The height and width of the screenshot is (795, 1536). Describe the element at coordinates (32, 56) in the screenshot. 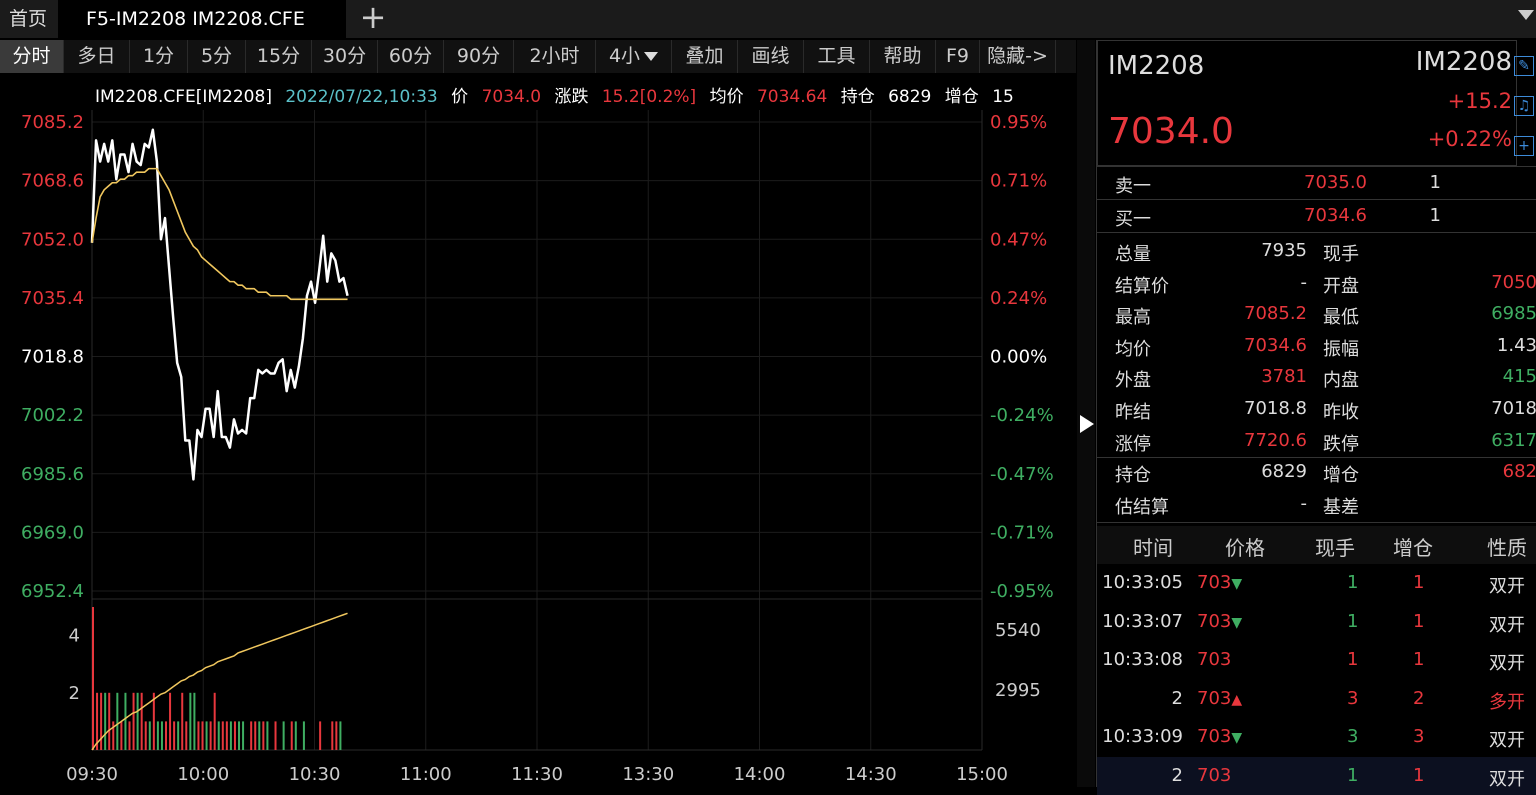

I see `toolbar-item: 分时` at that location.